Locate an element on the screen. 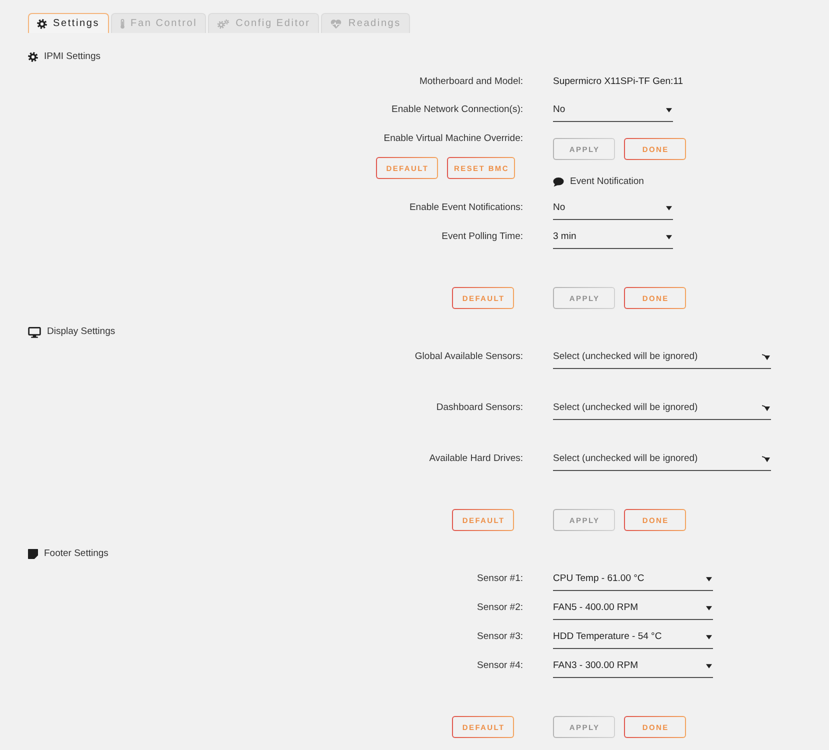 The height and width of the screenshot is (750, 829). field-label: Motherboard and Model: is located at coordinates (471, 82).